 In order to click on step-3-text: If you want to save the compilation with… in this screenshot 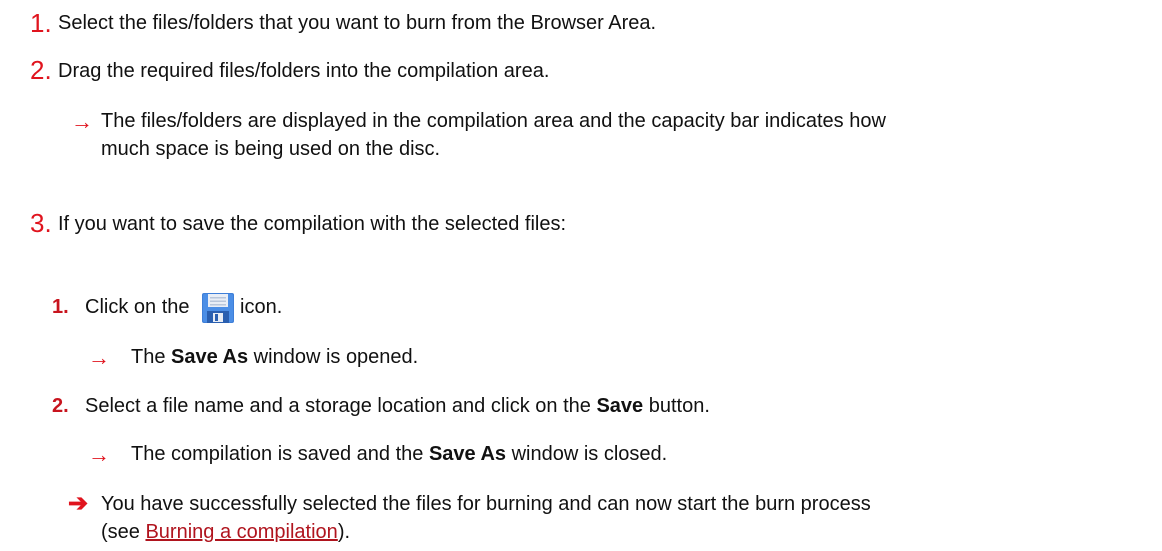, I will do `click(312, 224)`.